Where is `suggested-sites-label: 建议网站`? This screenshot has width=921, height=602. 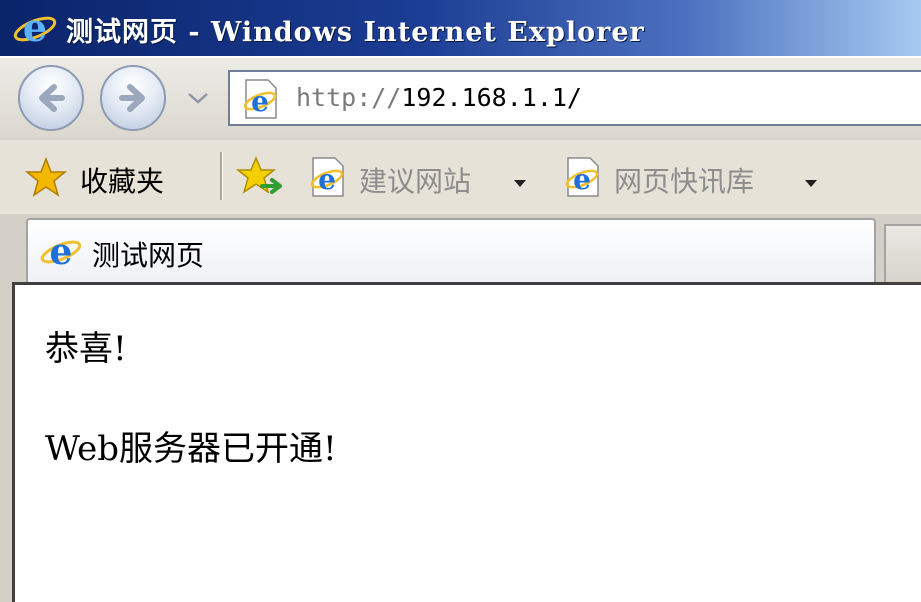
suggested-sites-label: 建议网站 is located at coordinates (415, 181).